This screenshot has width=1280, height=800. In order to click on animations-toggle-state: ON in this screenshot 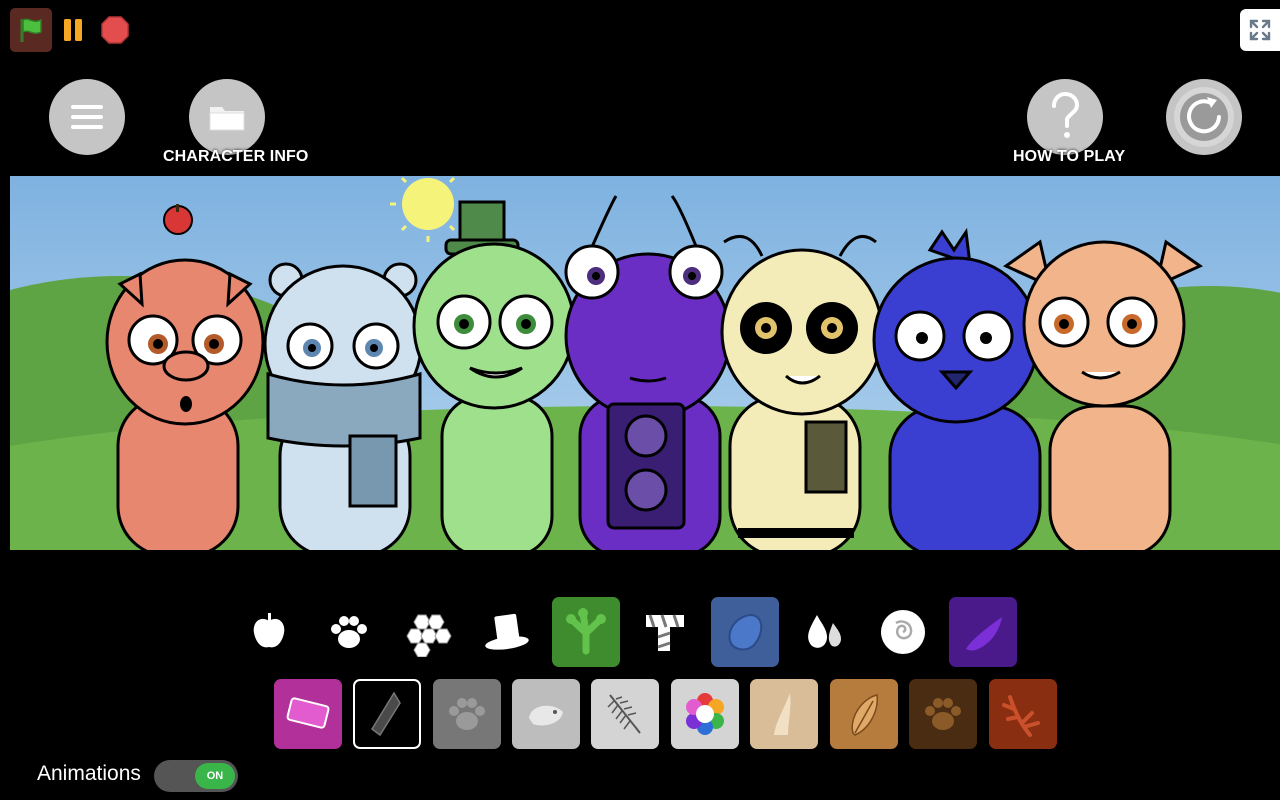, I will do `click(215, 776)`.